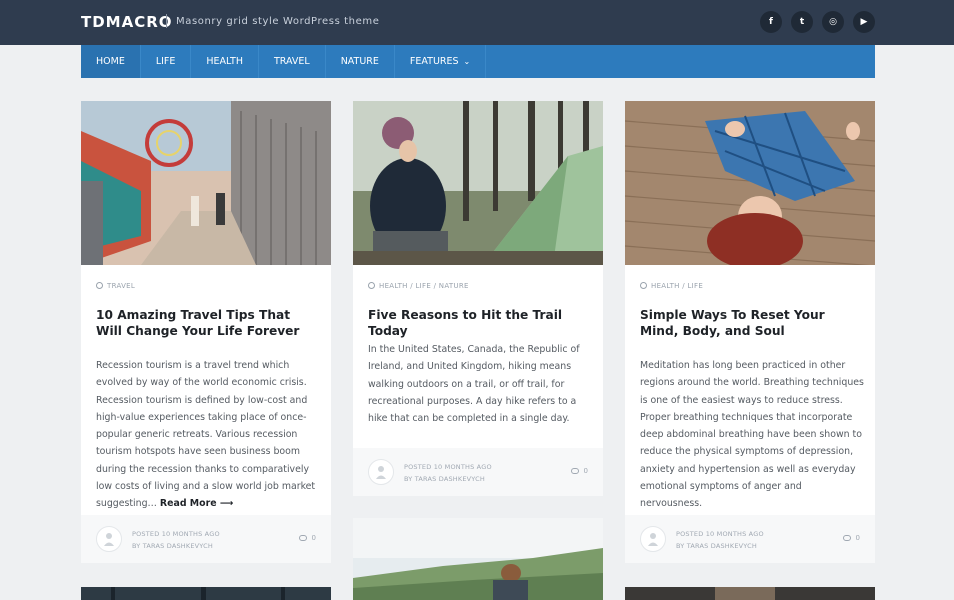 The image size is (954, 600). I want to click on nav-label: LIFE, so click(165, 61).